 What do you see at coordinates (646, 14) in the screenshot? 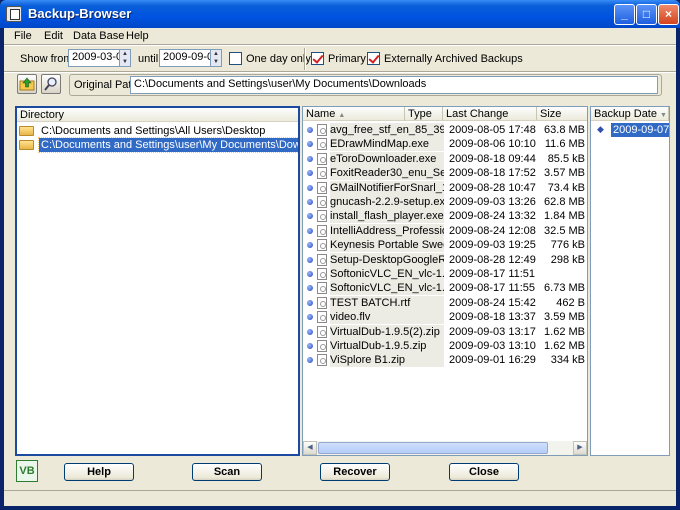
I see `maximize-button: □` at bounding box center [646, 14].